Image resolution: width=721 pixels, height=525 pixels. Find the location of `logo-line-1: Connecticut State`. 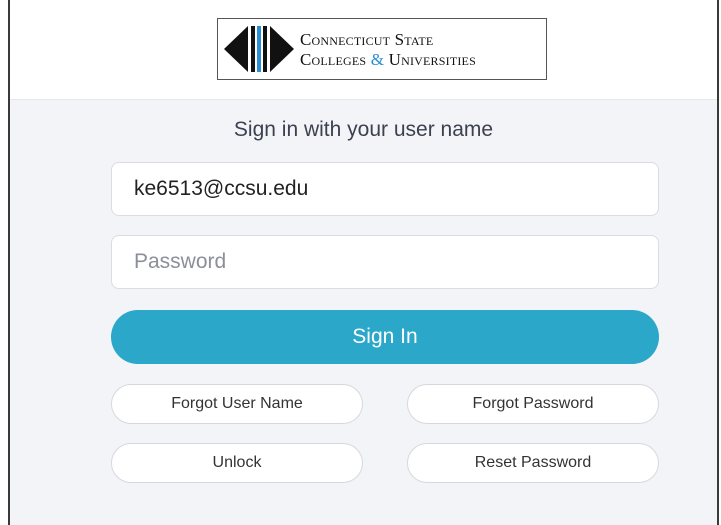

logo-line-1: Connecticut State is located at coordinates (367, 39).